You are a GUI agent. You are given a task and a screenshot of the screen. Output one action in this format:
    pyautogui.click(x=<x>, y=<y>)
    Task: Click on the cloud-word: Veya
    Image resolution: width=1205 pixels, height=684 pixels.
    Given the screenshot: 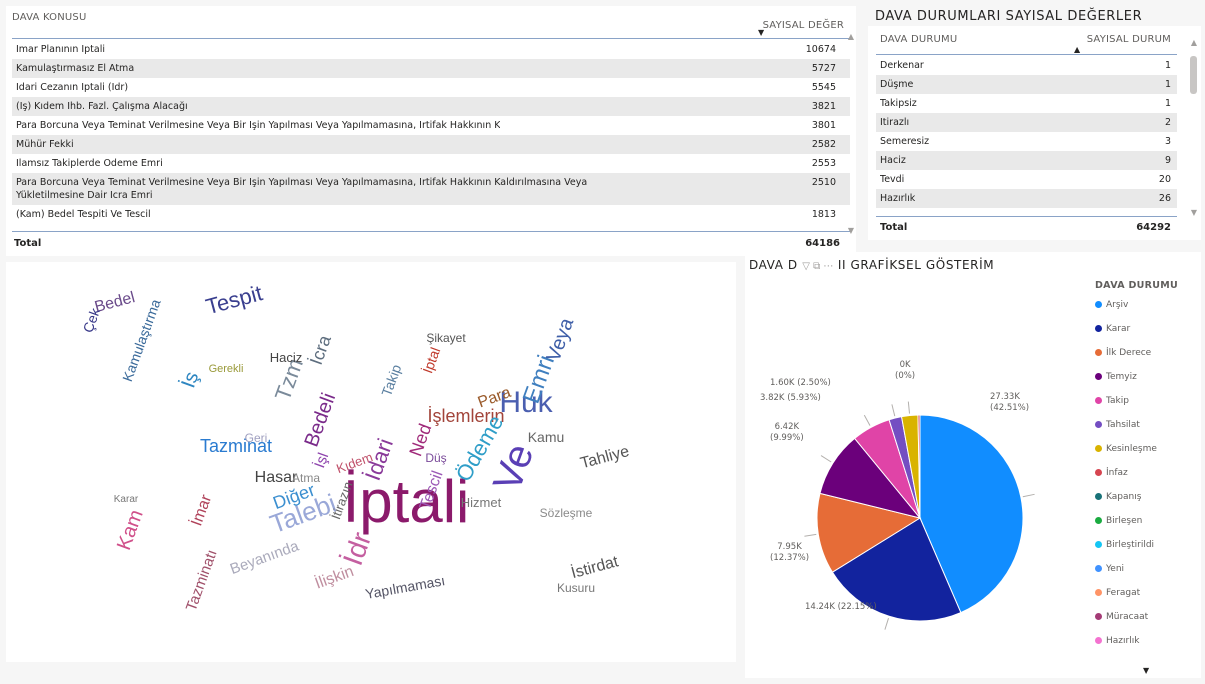 What is the action you would take?
    pyautogui.click(x=560, y=339)
    